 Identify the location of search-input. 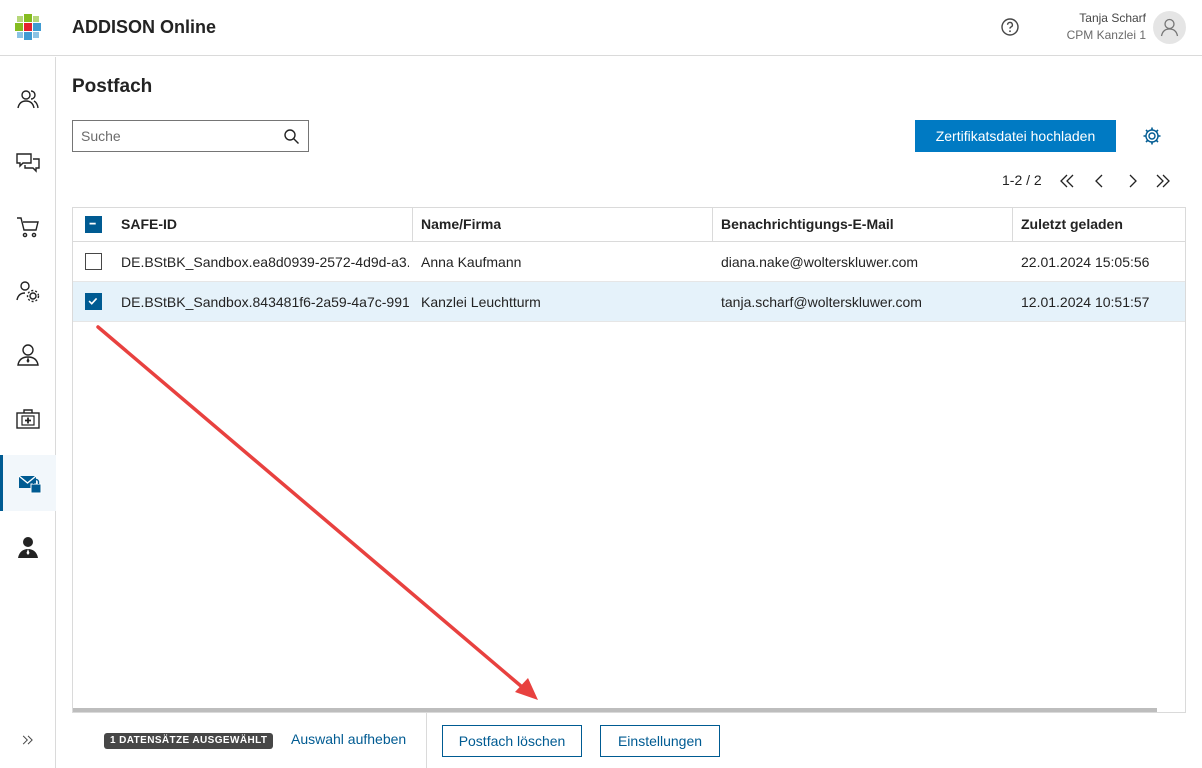
(173, 136).